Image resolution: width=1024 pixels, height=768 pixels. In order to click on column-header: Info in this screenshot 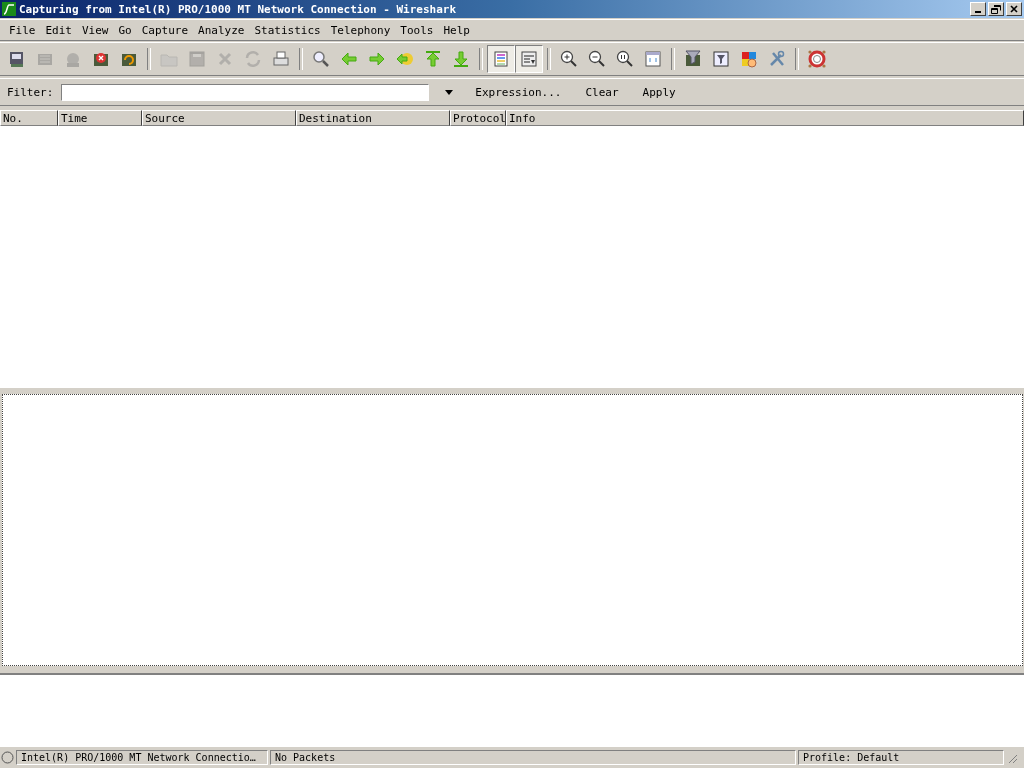, I will do `click(765, 118)`.